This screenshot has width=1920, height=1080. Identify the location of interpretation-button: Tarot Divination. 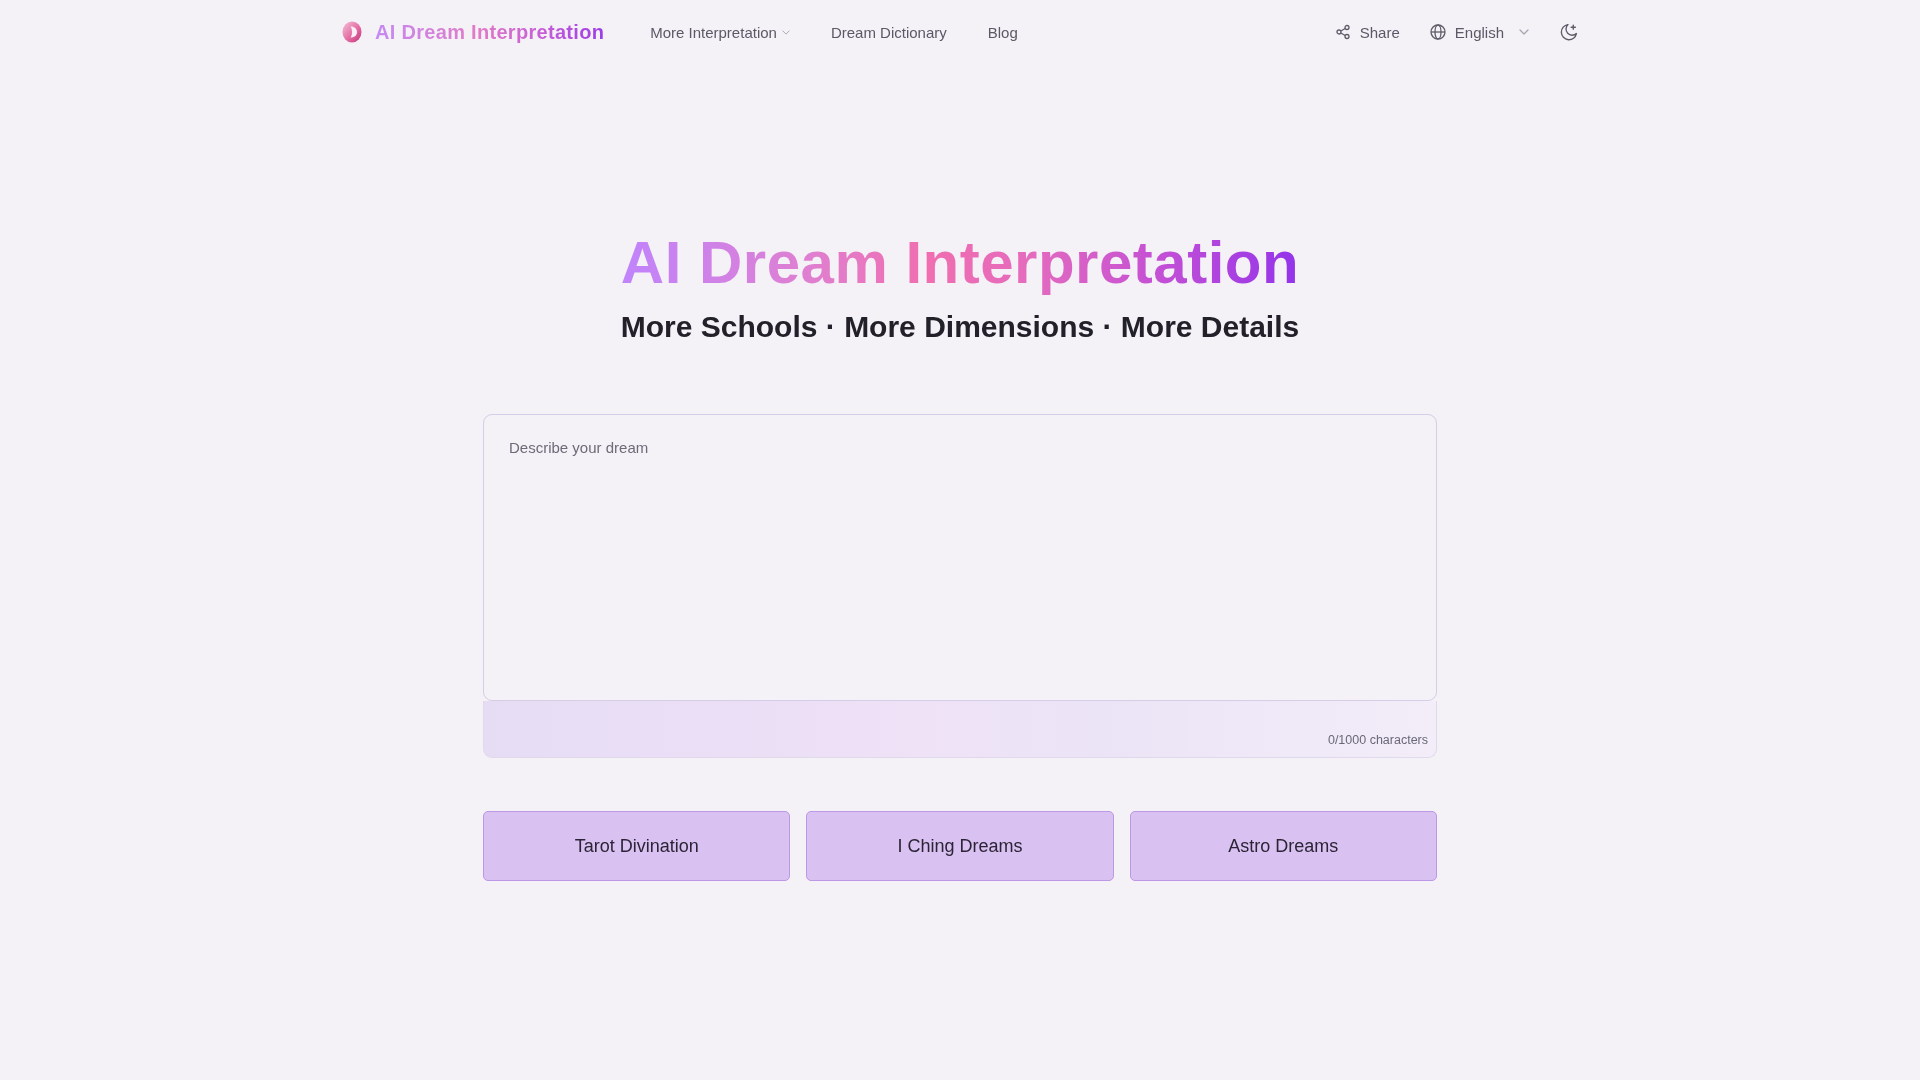
(637, 846).